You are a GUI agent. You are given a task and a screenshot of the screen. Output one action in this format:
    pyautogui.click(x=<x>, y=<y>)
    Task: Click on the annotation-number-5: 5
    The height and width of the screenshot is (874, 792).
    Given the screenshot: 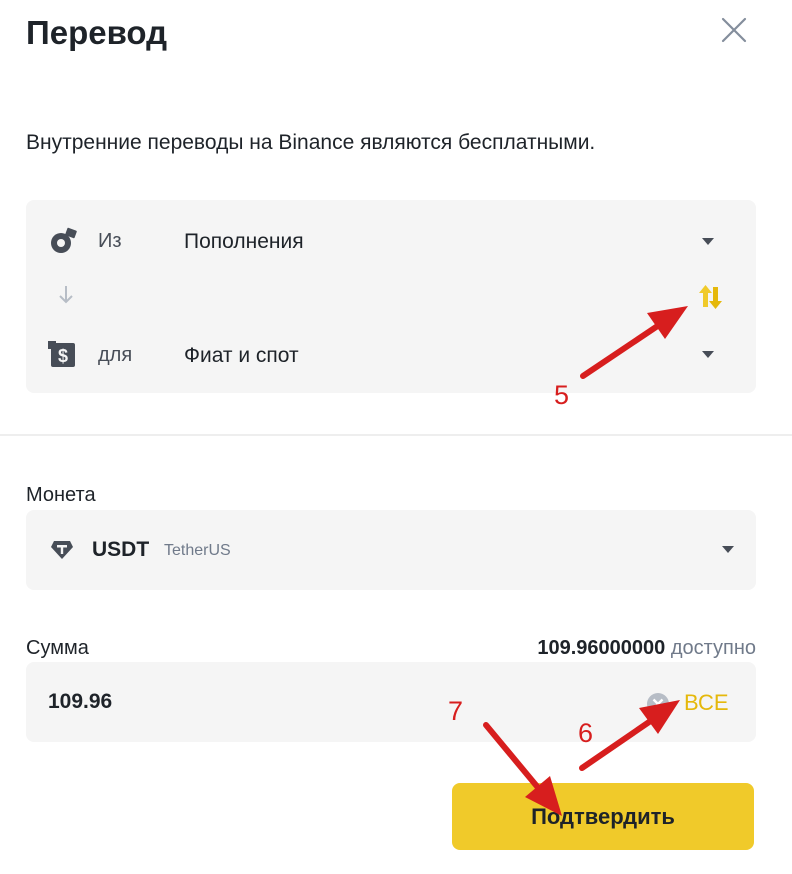 What is the action you would take?
    pyautogui.click(x=562, y=395)
    